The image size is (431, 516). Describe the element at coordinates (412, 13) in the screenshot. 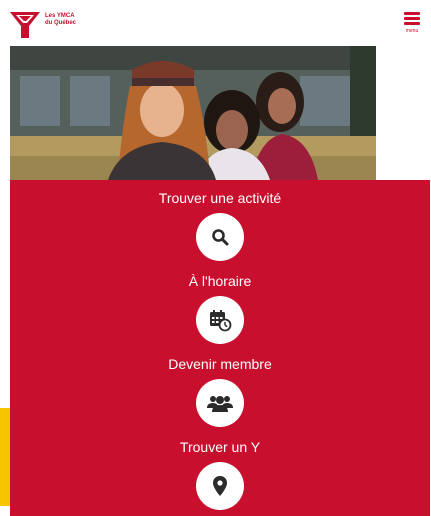

I see `hamburger-icon` at that location.